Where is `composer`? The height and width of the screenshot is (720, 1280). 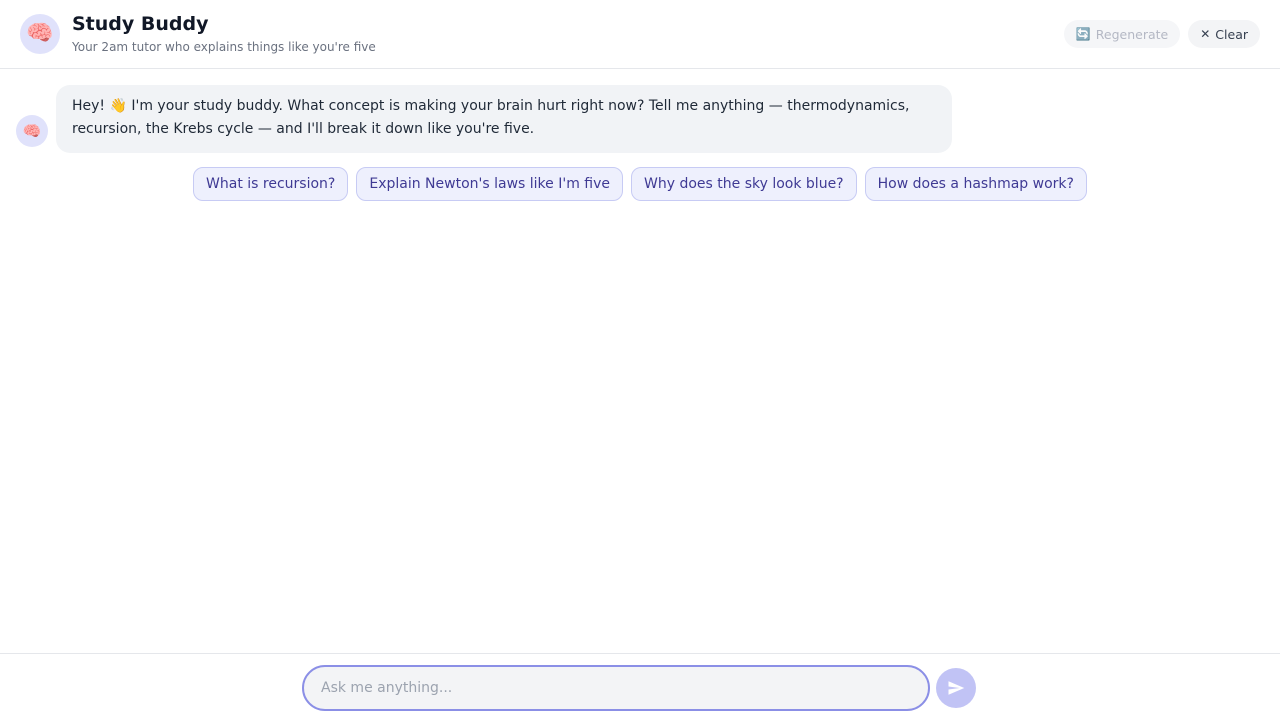 composer is located at coordinates (640, 686).